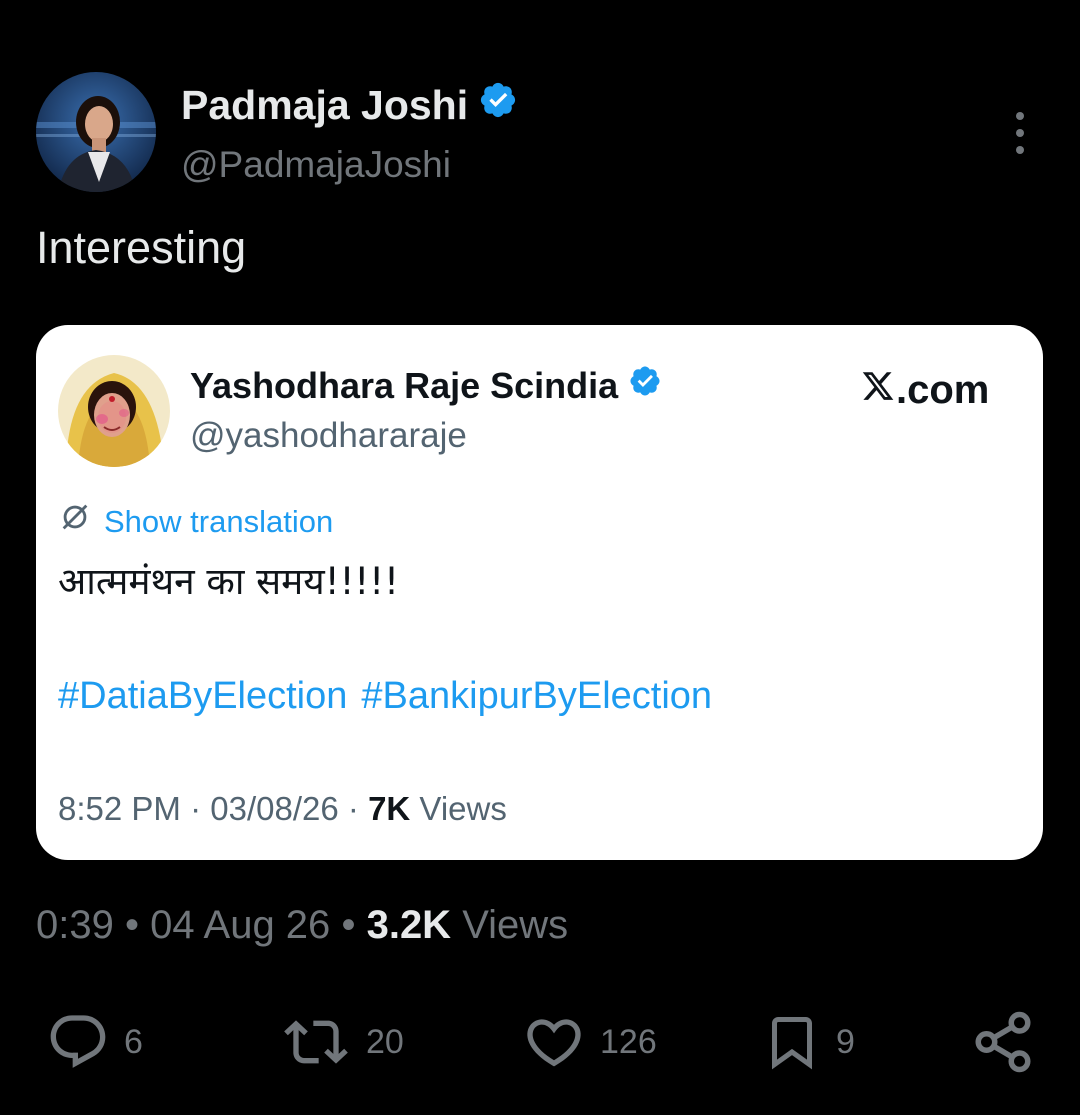 This screenshot has width=1080, height=1115. I want to click on share-icon, so click(1003, 1042).